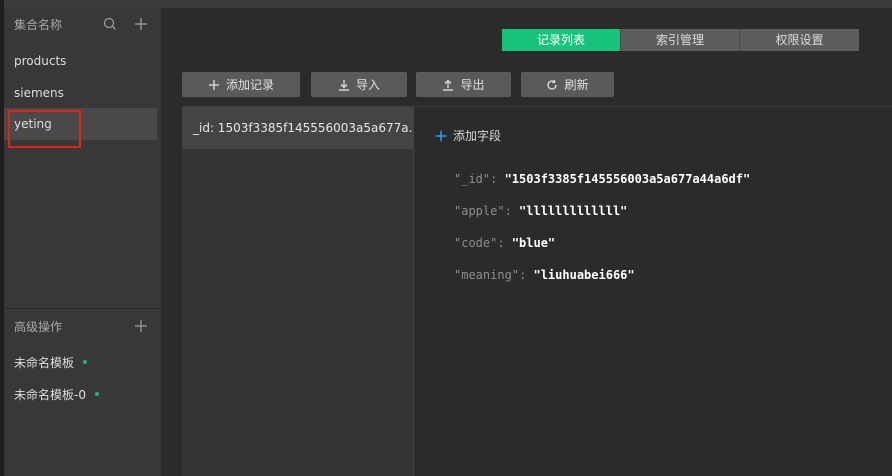 Image resolution: width=892 pixels, height=476 pixels. I want to click on field-value: "1503f3385f145556003a5a677a44a6df", so click(627, 179).